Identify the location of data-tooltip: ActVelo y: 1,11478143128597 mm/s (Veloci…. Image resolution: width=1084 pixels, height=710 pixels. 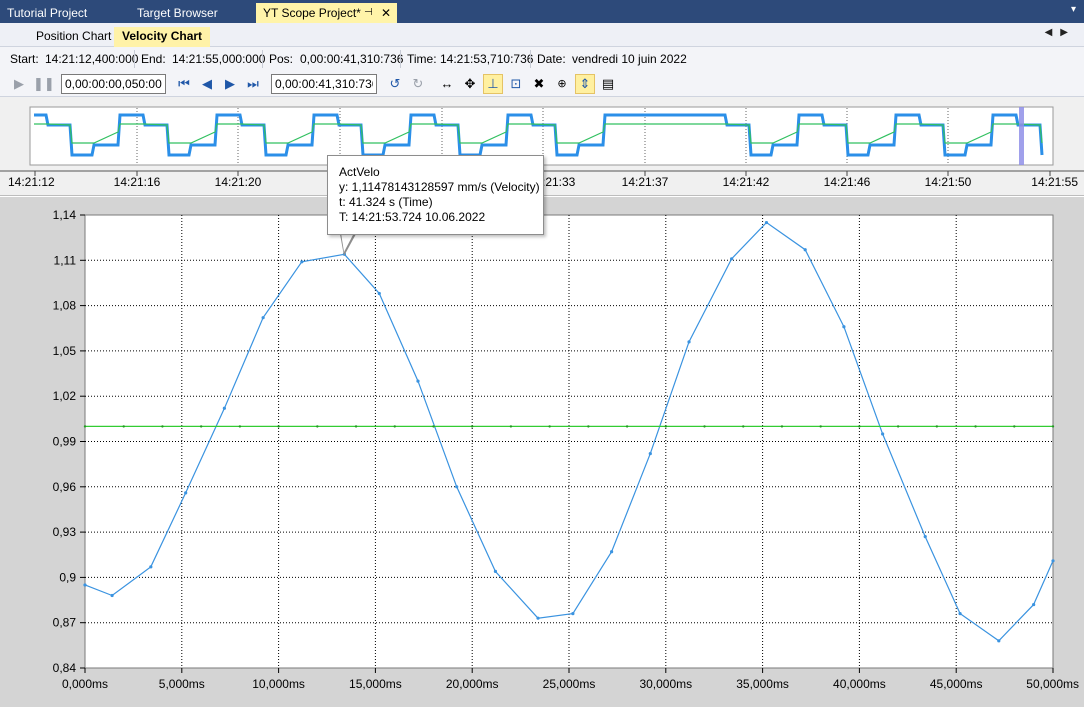
(435, 195).